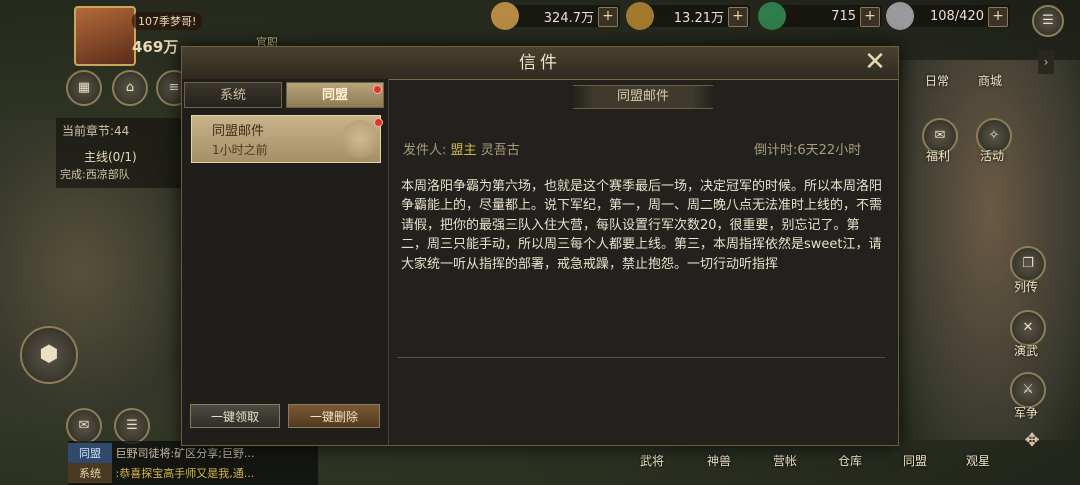 This screenshot has height=485, width=1080. Describe the element at coordinates (1026, 286) in the screenshot. I see `biography-label: 列传` at that location.